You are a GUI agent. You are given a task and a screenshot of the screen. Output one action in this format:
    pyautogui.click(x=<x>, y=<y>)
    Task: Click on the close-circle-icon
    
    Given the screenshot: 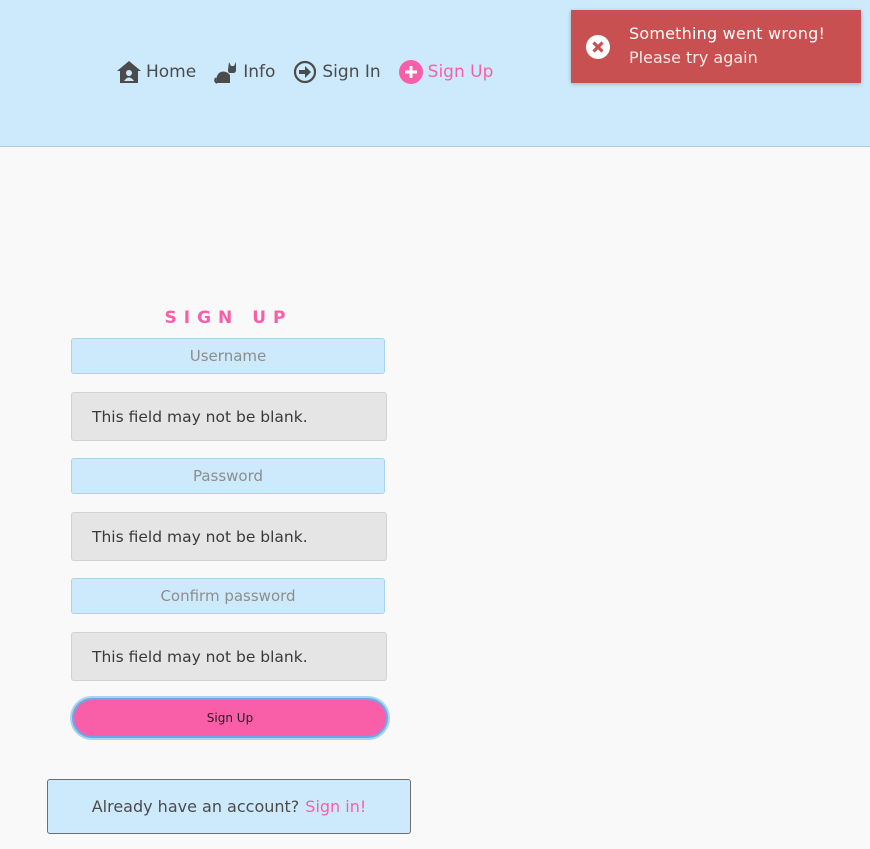 What is the action you would take?
    pyautogui.click(x=598, y=47)
    